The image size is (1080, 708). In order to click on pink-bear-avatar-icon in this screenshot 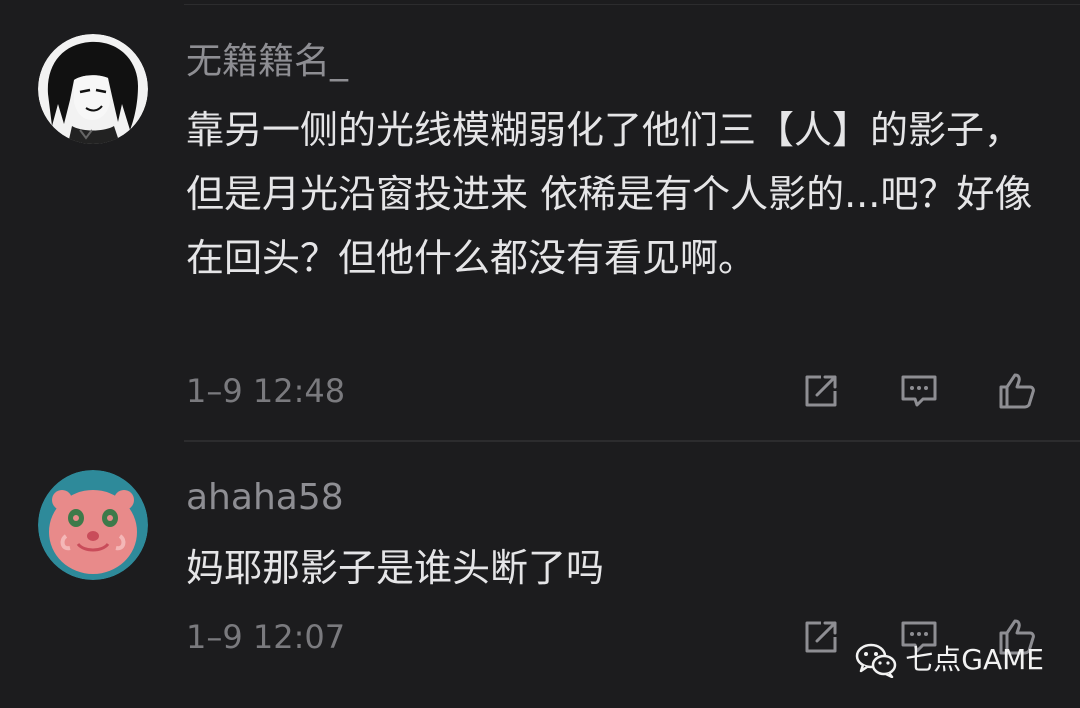, I will do `click(93, 525)`.